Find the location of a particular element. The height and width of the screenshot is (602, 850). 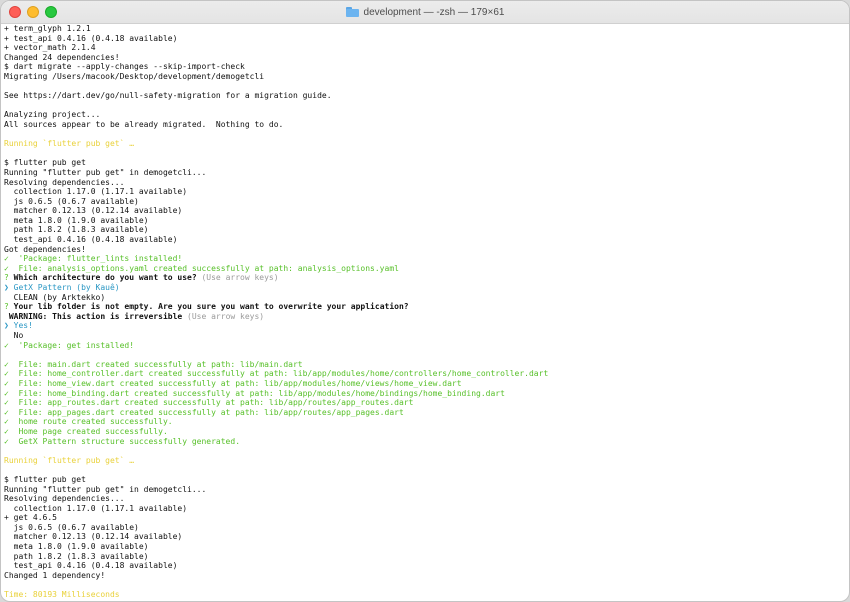

terminal-text-segment: test_api 0.4.16 (0.4.18 available) is located at coordinates (91, 566).